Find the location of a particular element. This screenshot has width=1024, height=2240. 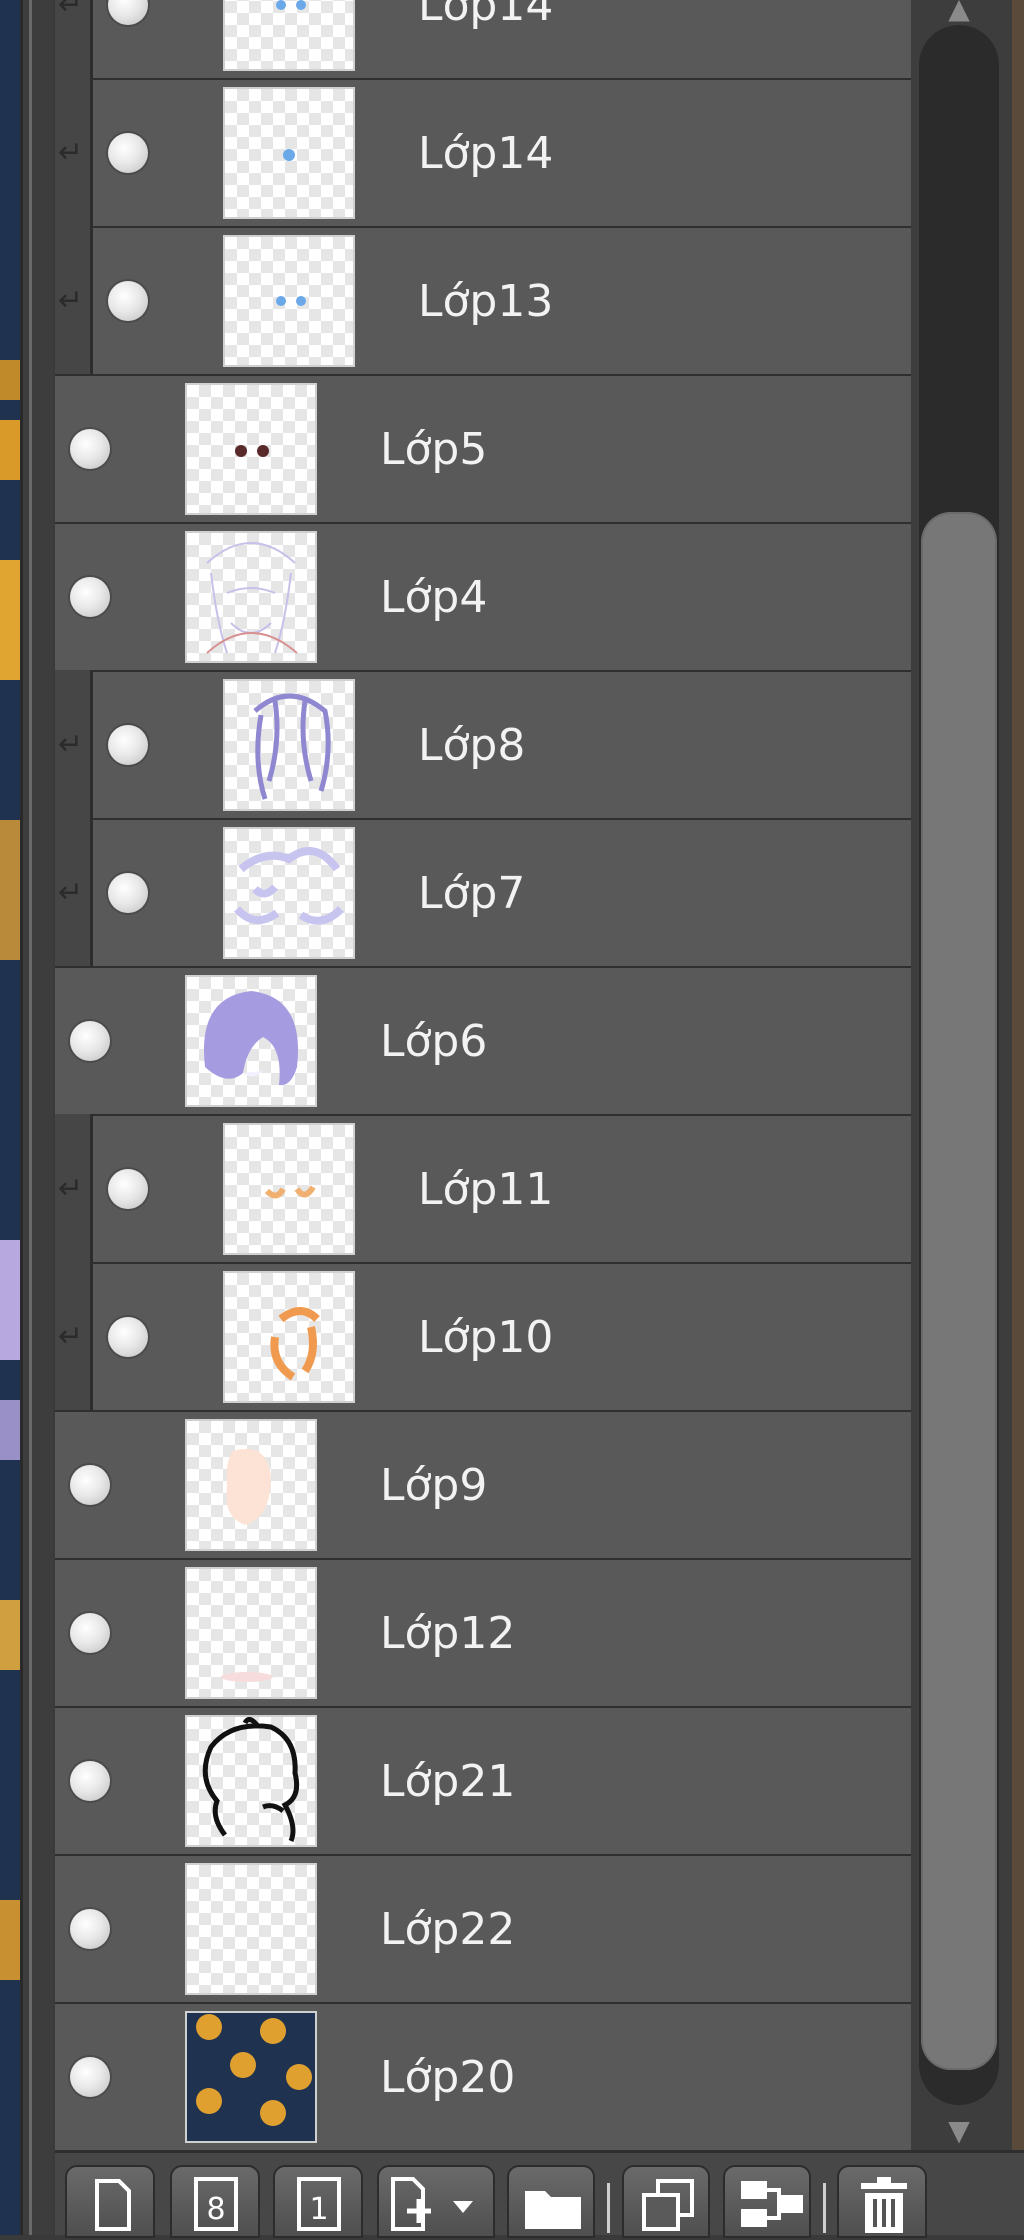

scroll-down-arrow-icon: ▼ is located at coordinates (959, 2131).